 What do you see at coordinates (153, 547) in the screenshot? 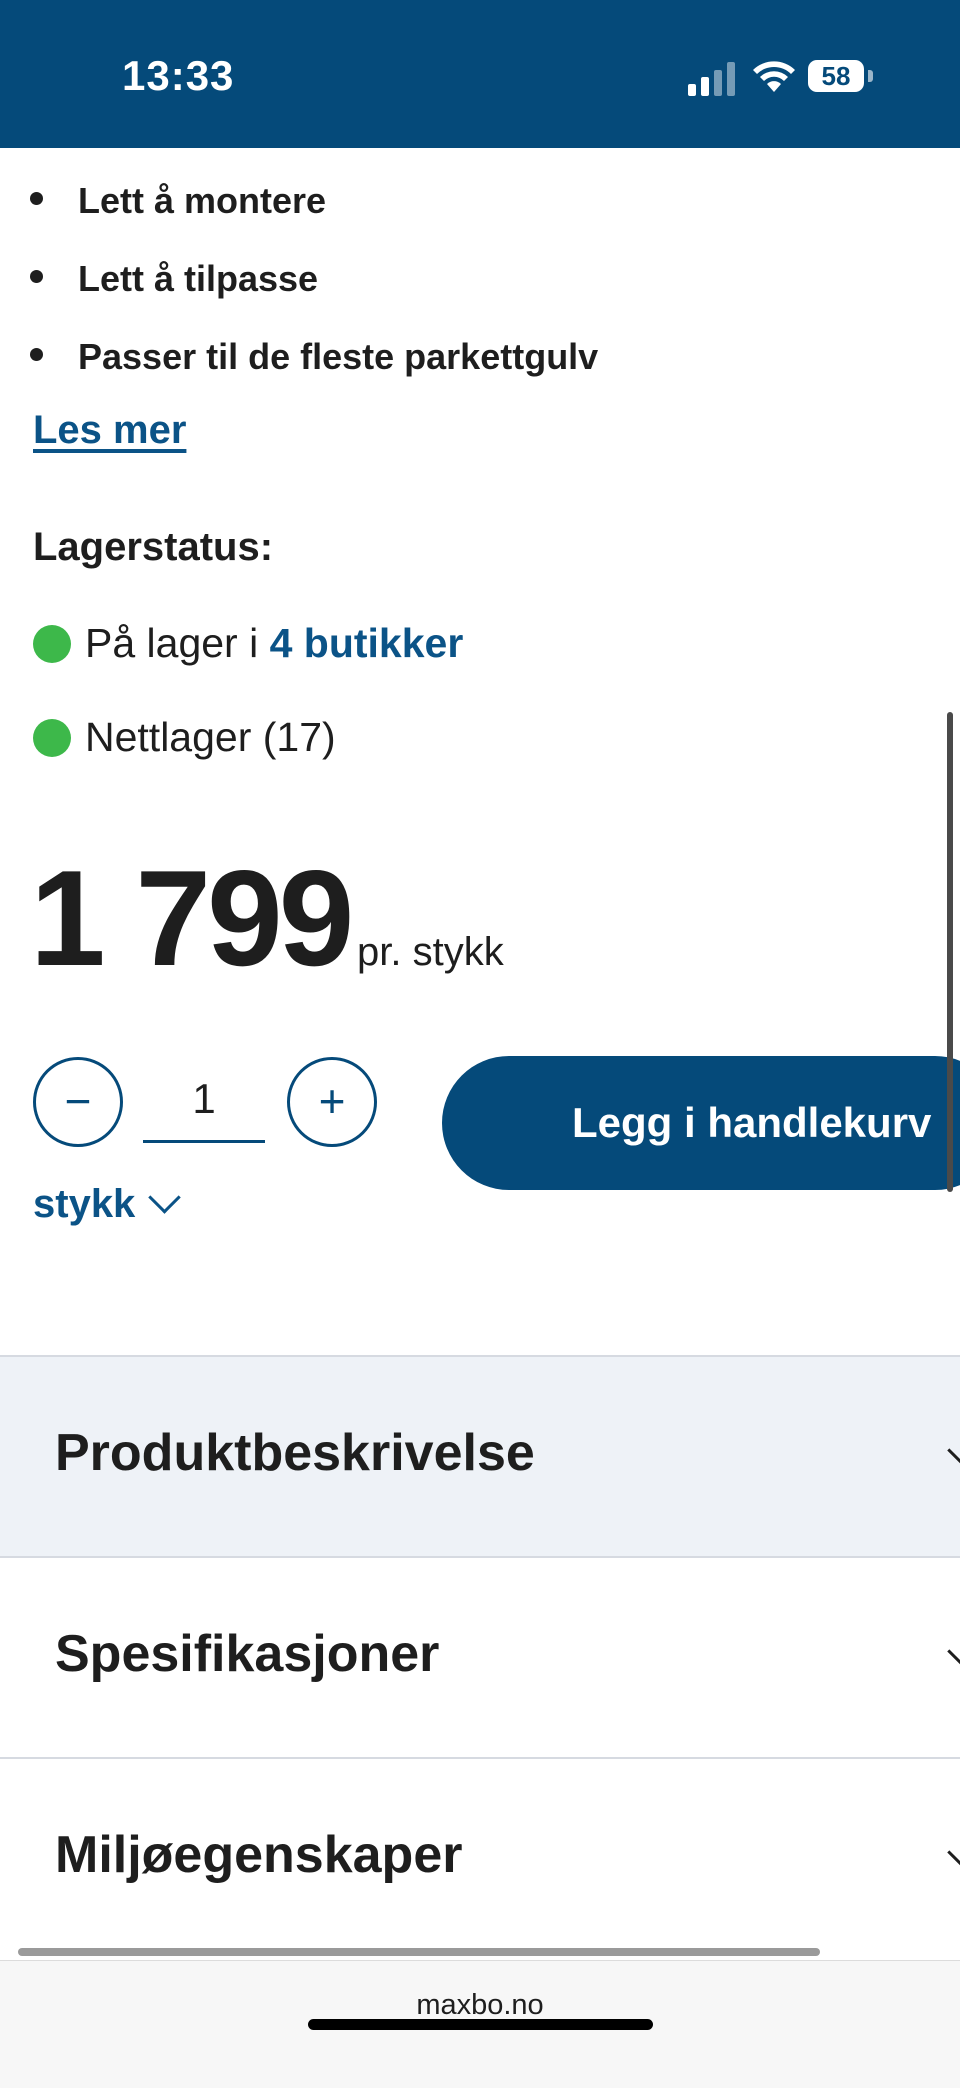
I see `stock-status-title: Lagerstatus:` at bounding box center [153, 547].